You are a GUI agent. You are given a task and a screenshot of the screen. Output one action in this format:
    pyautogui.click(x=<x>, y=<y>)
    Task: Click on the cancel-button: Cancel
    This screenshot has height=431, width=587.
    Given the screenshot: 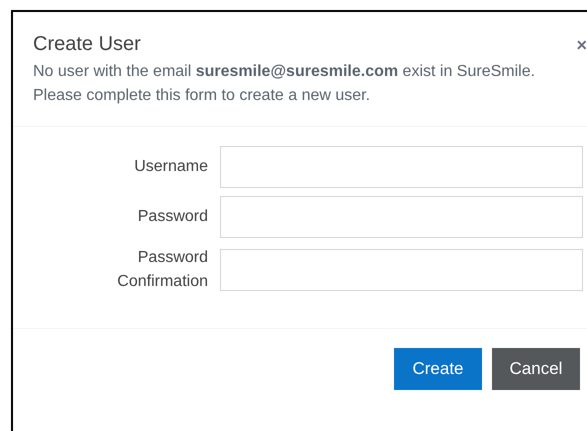 What is the action you would take?
    pyautogui.click(x=536, y=369)
    